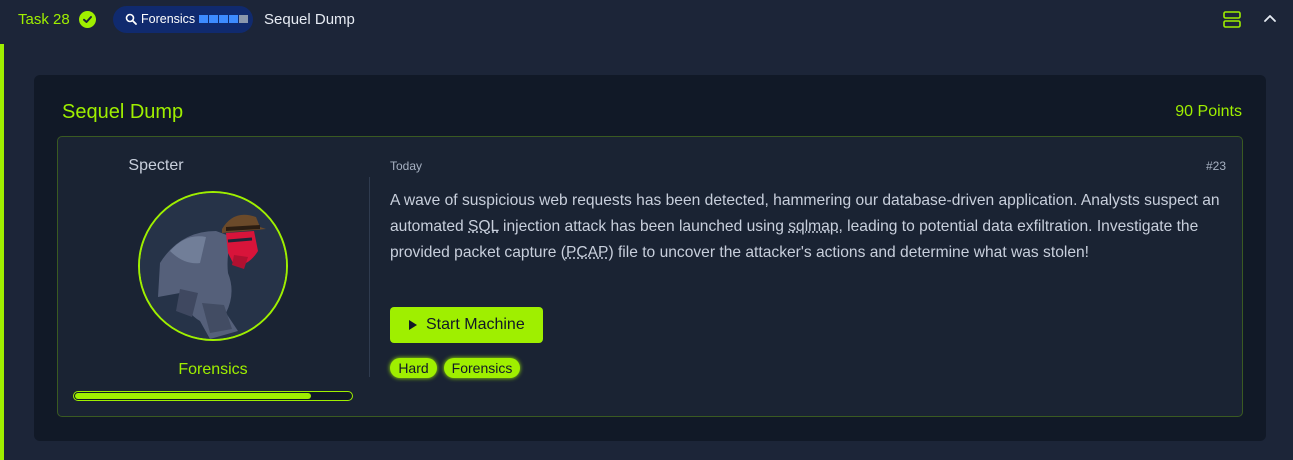 This screenshot has width=1293, height=460. What do you see at coordinates (413, 325) in the screenshot?
I see `play-icon` at bounding box center [413, 325].